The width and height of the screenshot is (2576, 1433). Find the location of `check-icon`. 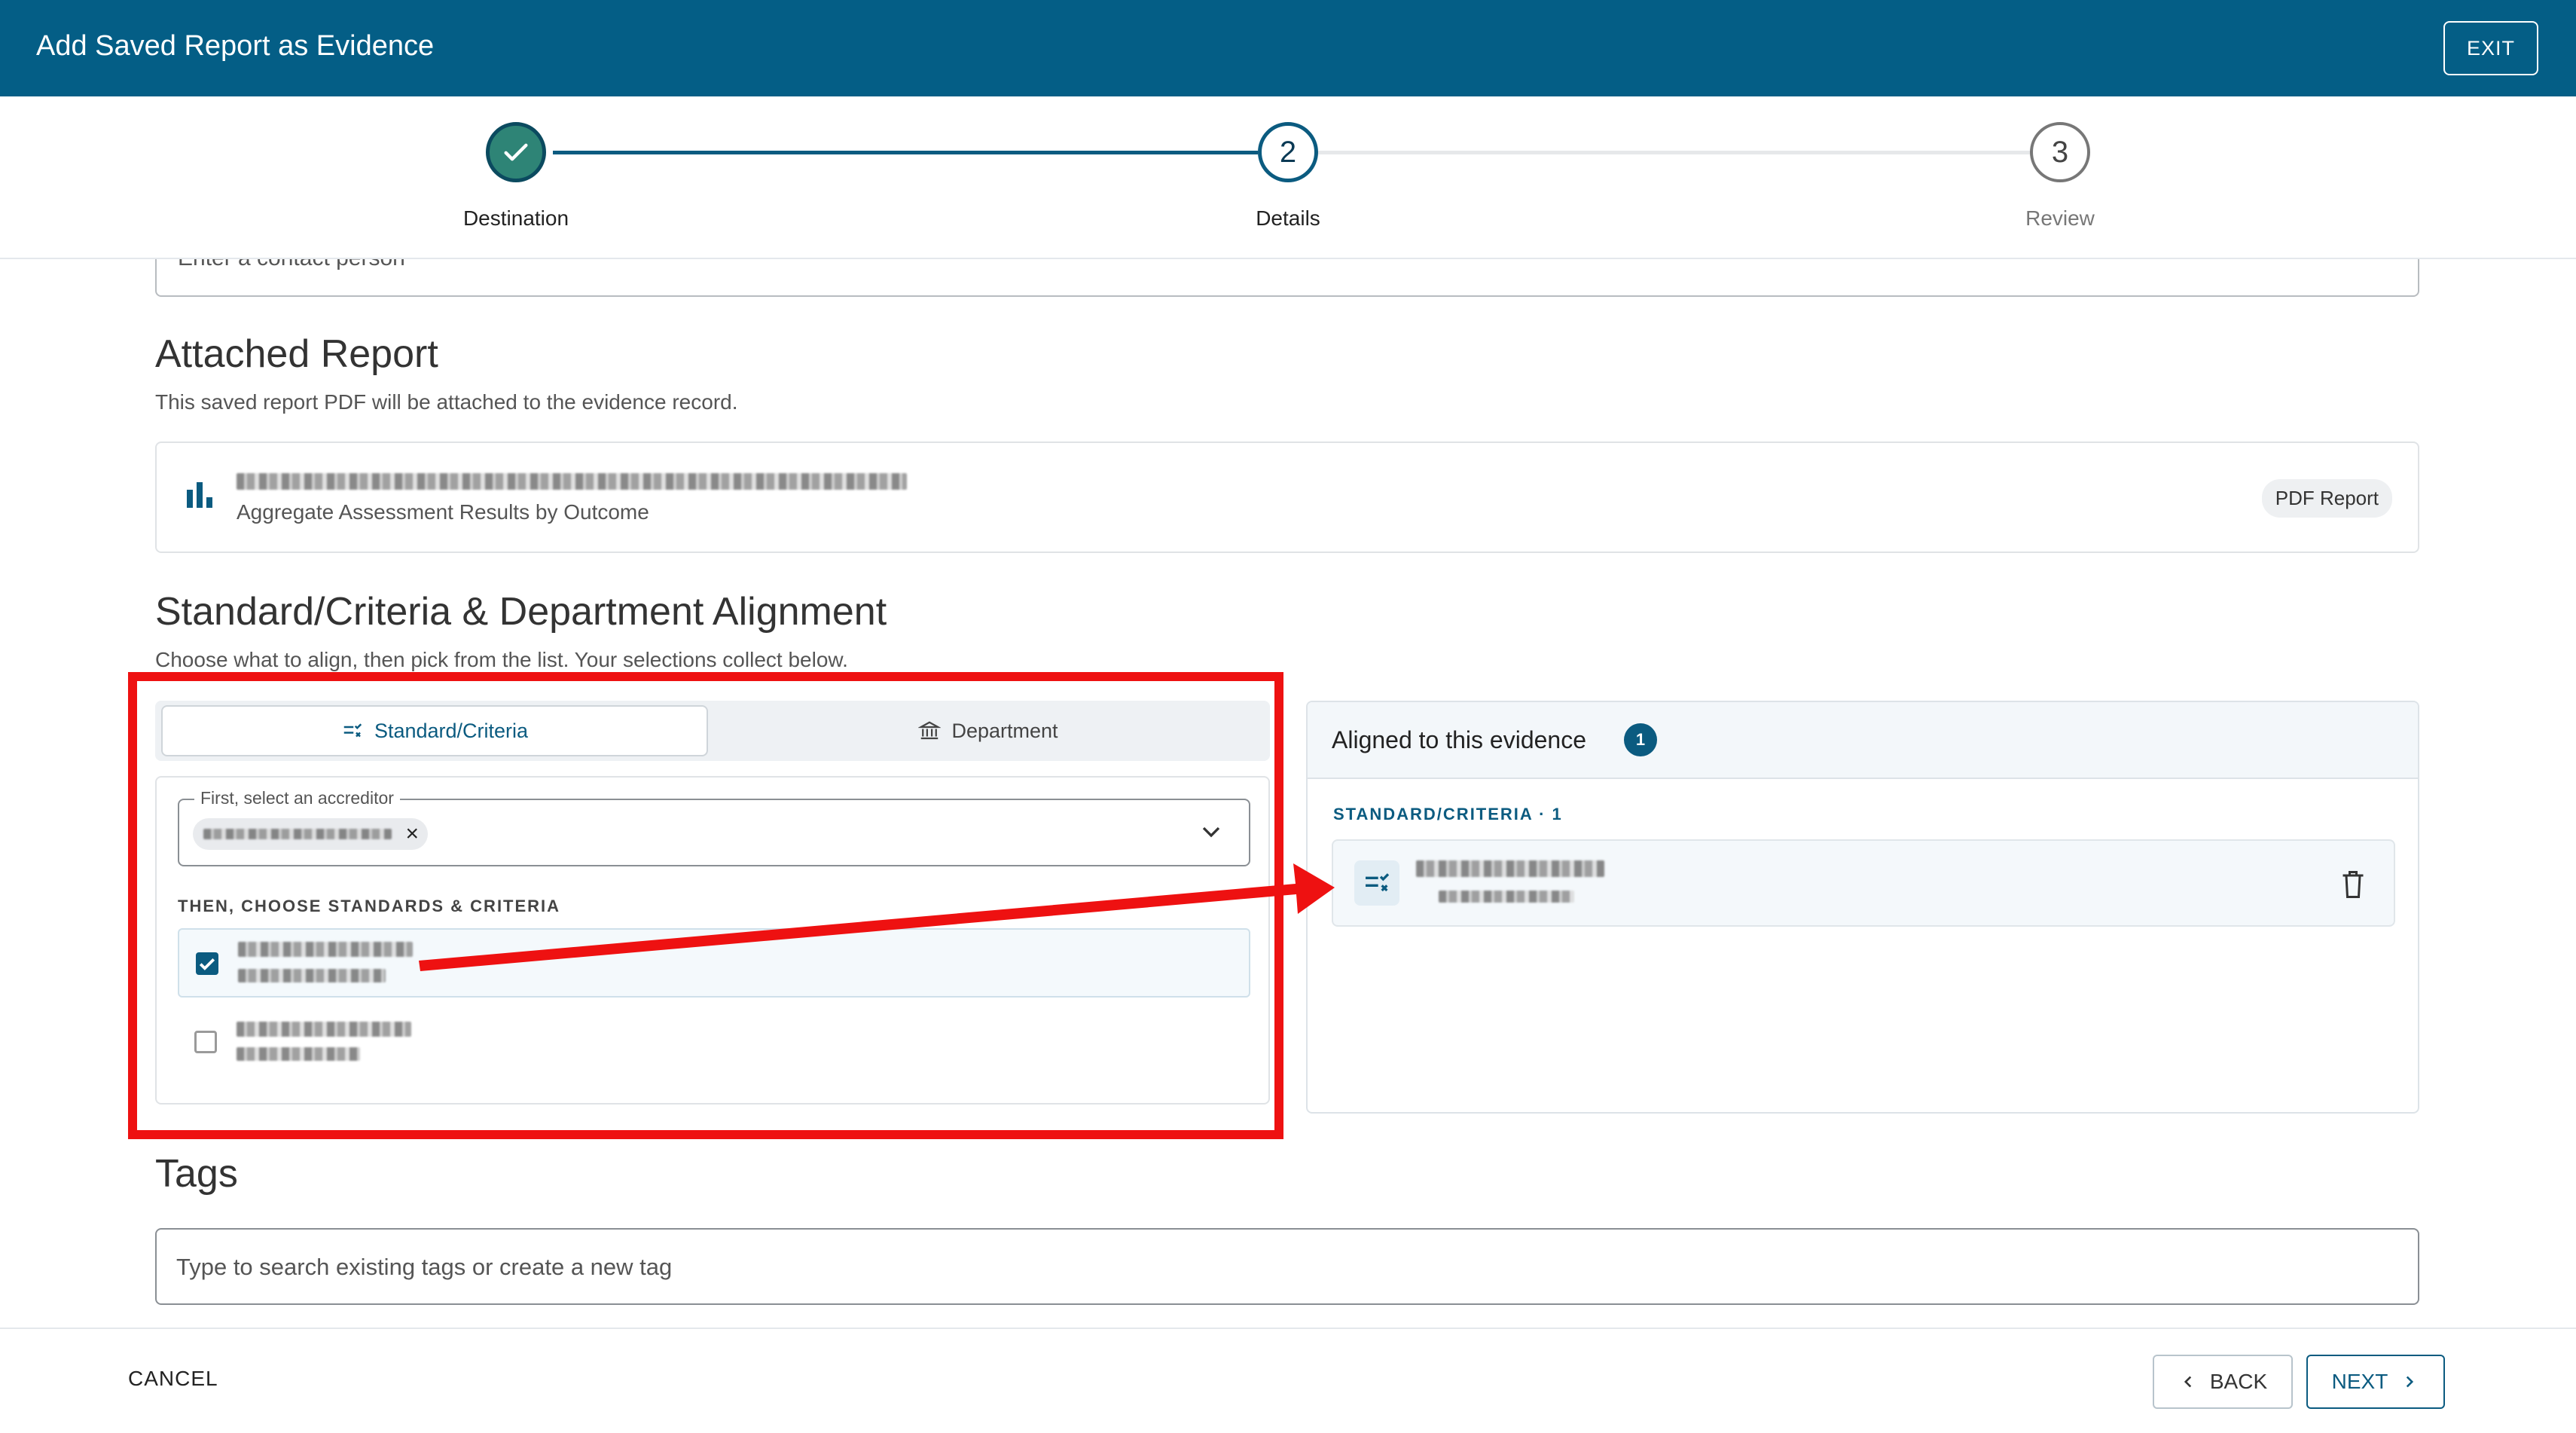

check-icon is located at coordinates (516, 152).